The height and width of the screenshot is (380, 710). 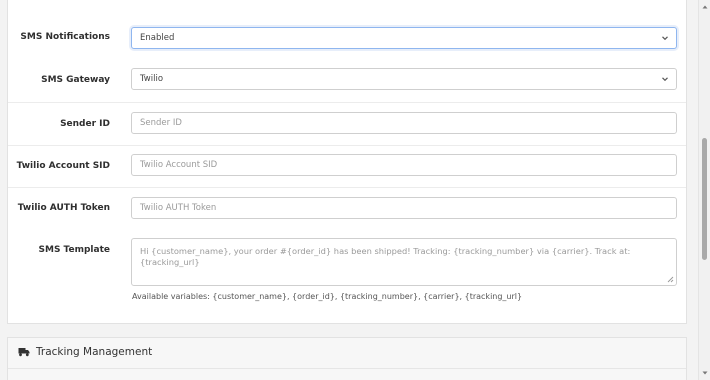 I want to click on sender-id-label: Sender ID, so click(x=85, y=124).